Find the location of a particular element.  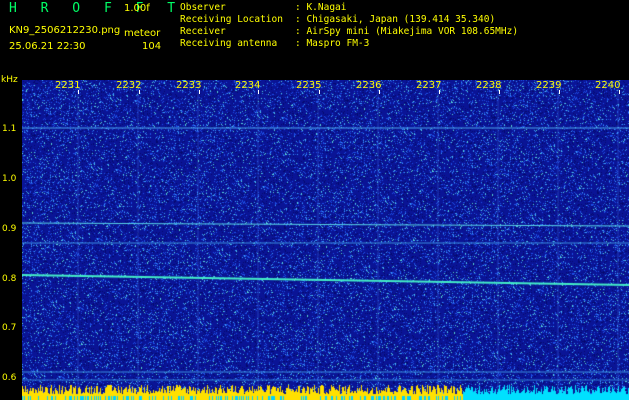

meteor-label: meteor is located at coordinates (142, 33).